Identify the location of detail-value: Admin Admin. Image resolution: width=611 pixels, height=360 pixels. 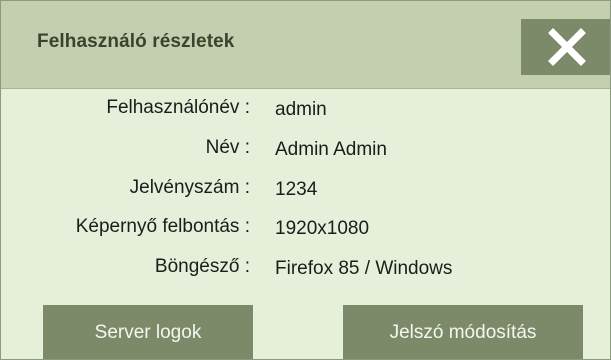
(331, 149).